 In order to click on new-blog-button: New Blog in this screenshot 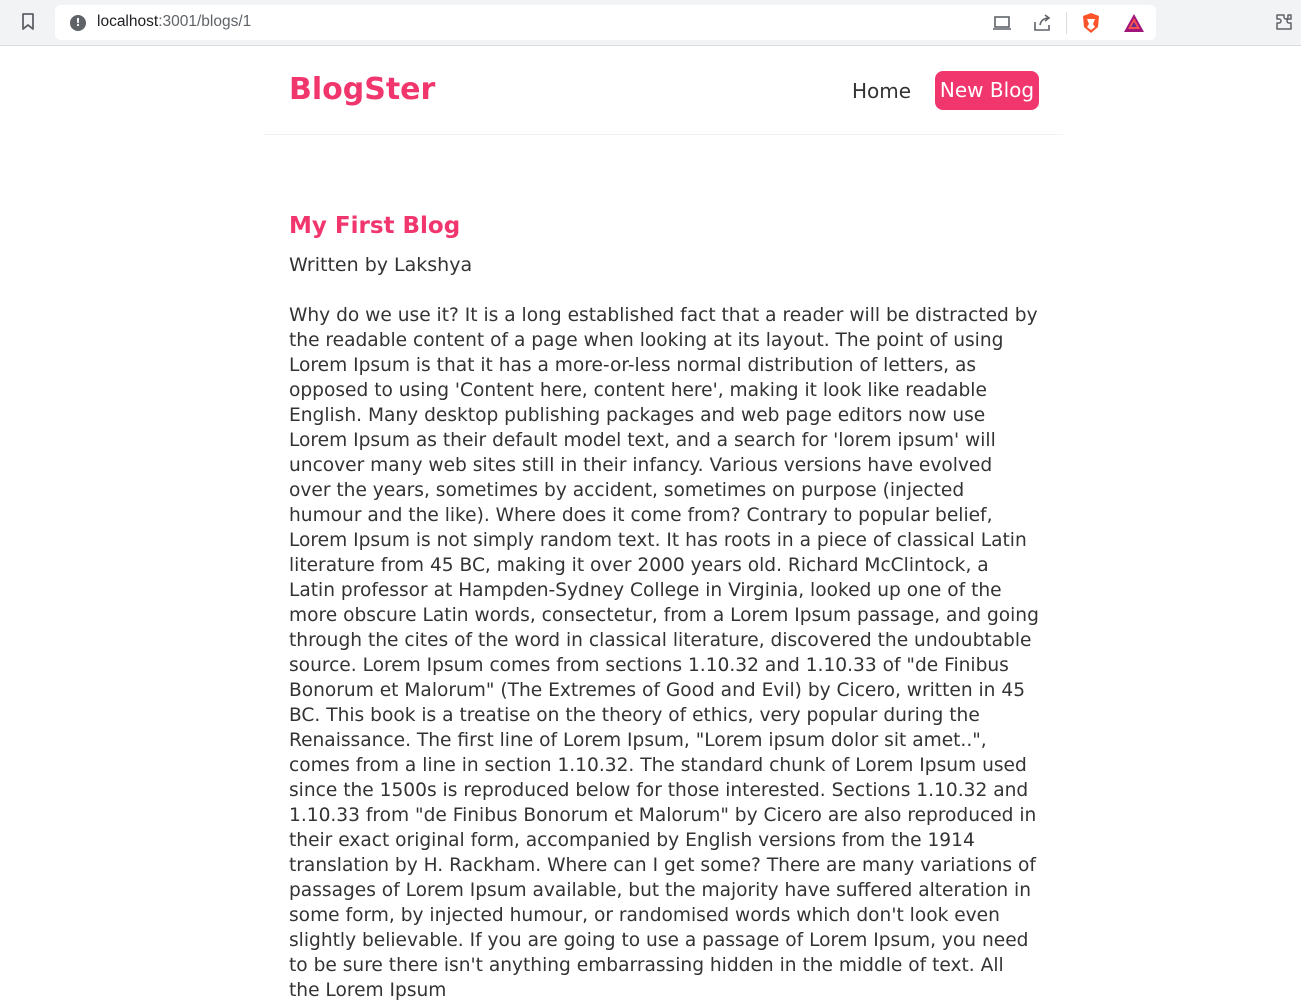, I will do `click(987, 90)`.